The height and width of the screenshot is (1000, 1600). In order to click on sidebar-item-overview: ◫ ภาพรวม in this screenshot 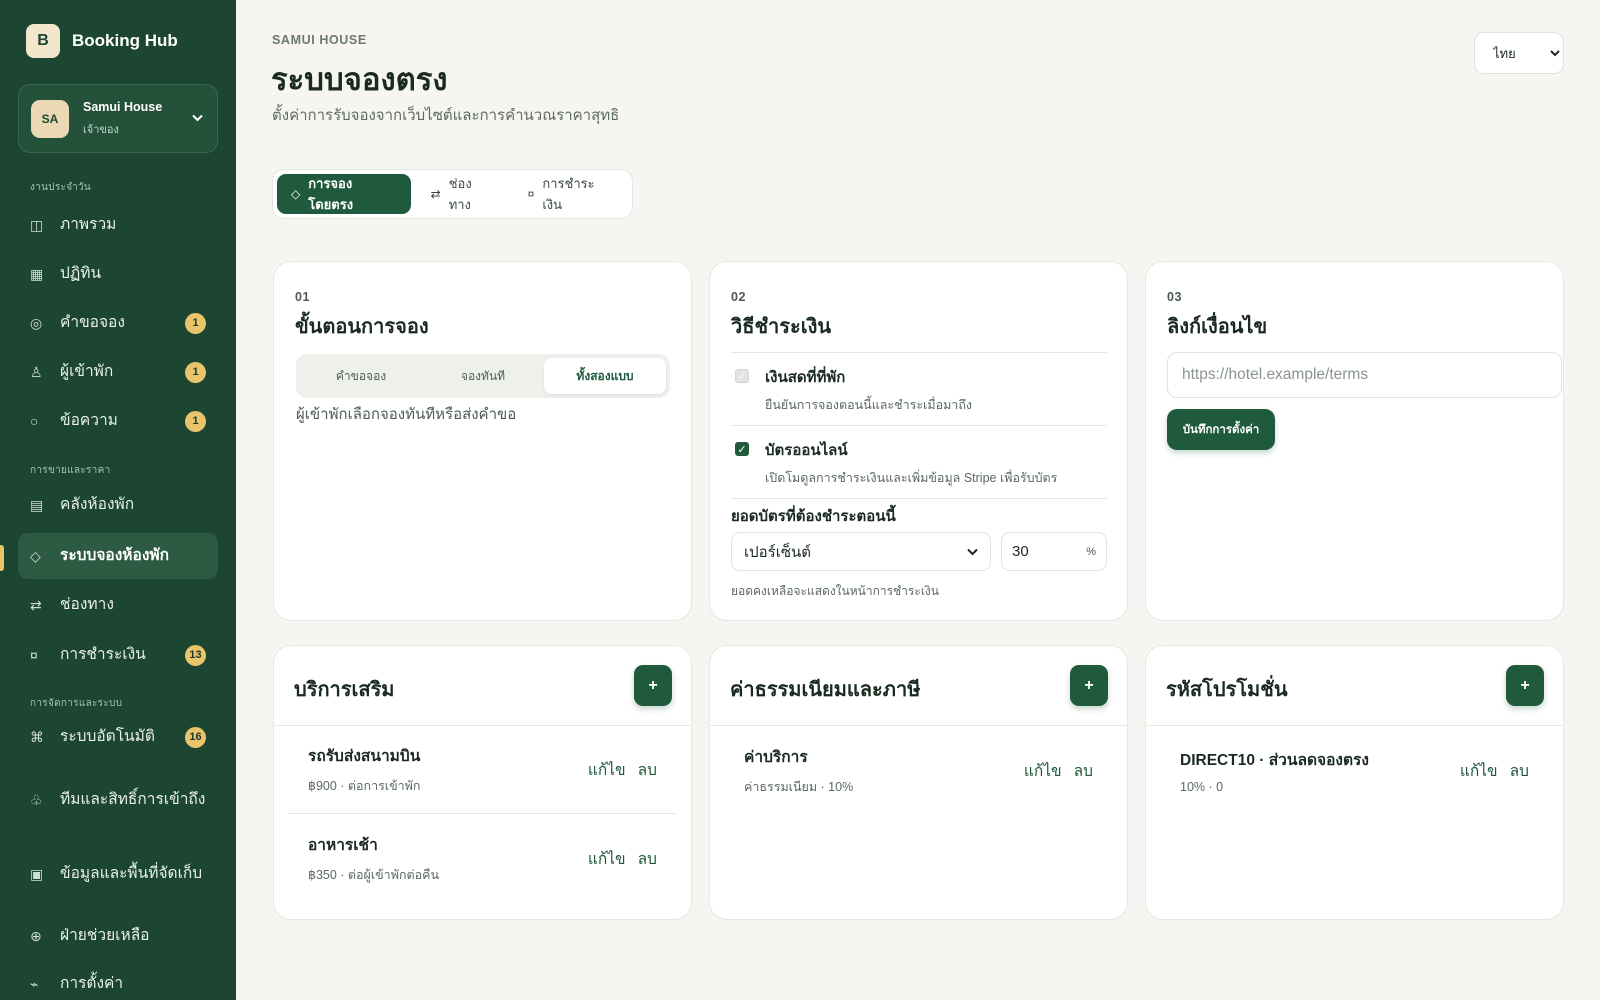, I will do `click(118, 225)`.